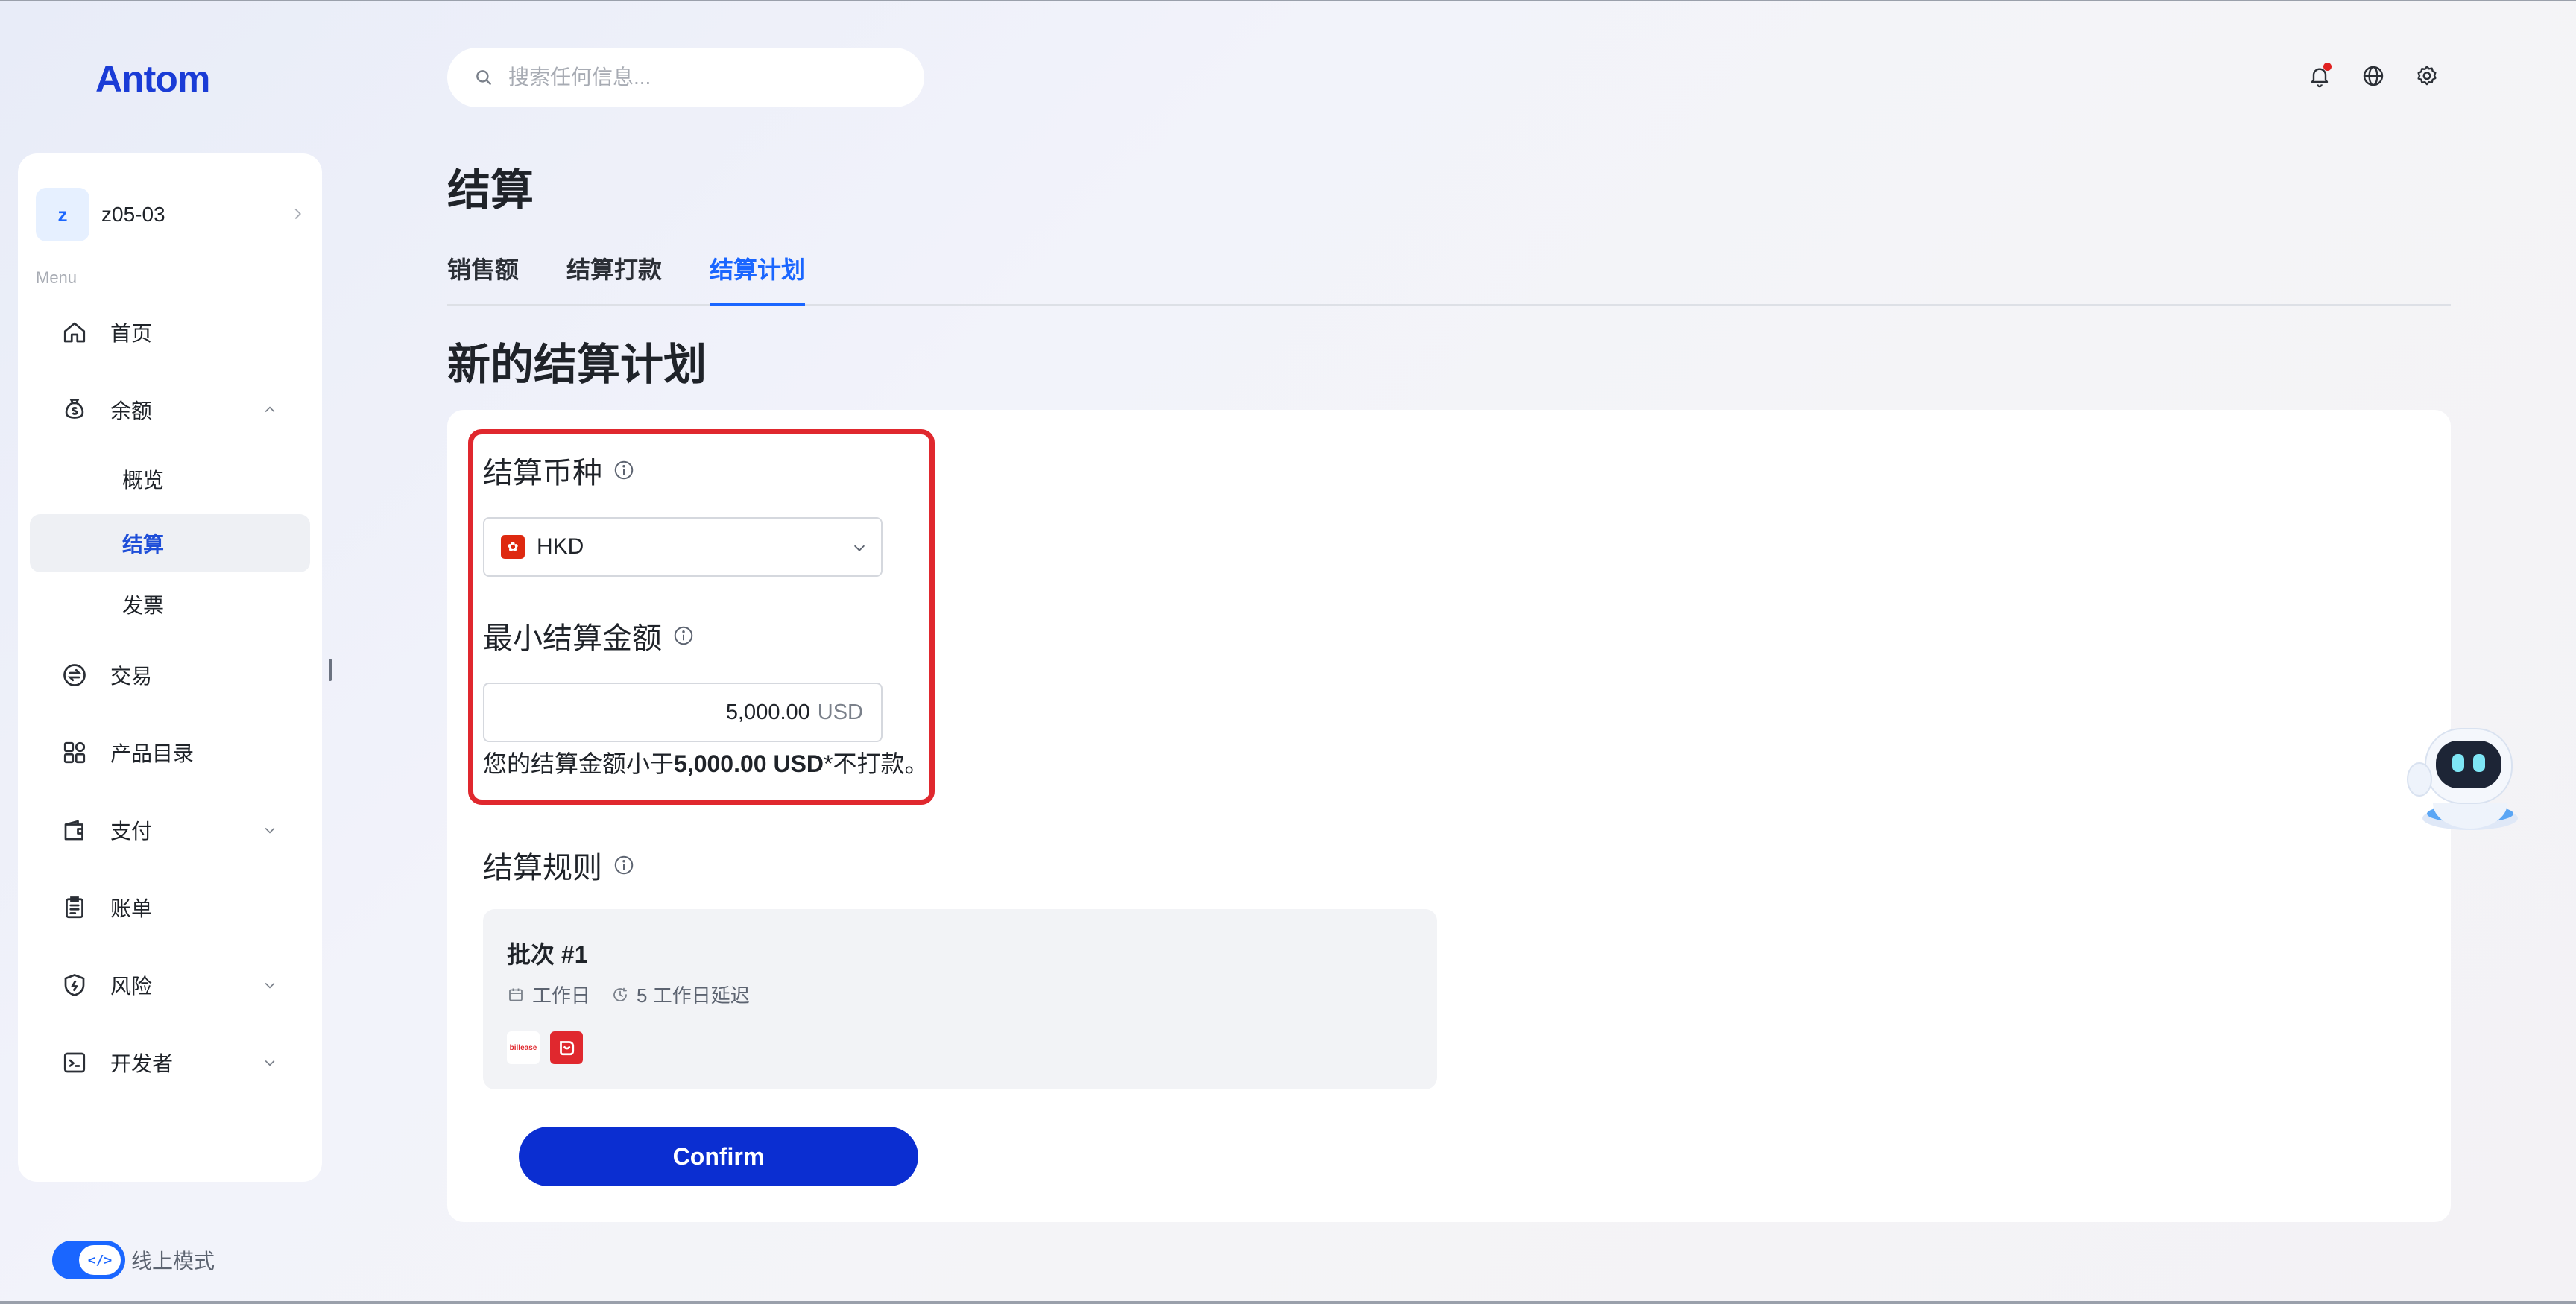 The image size is (2576, 1304). I want to click on search-bar, so click(685, 77).